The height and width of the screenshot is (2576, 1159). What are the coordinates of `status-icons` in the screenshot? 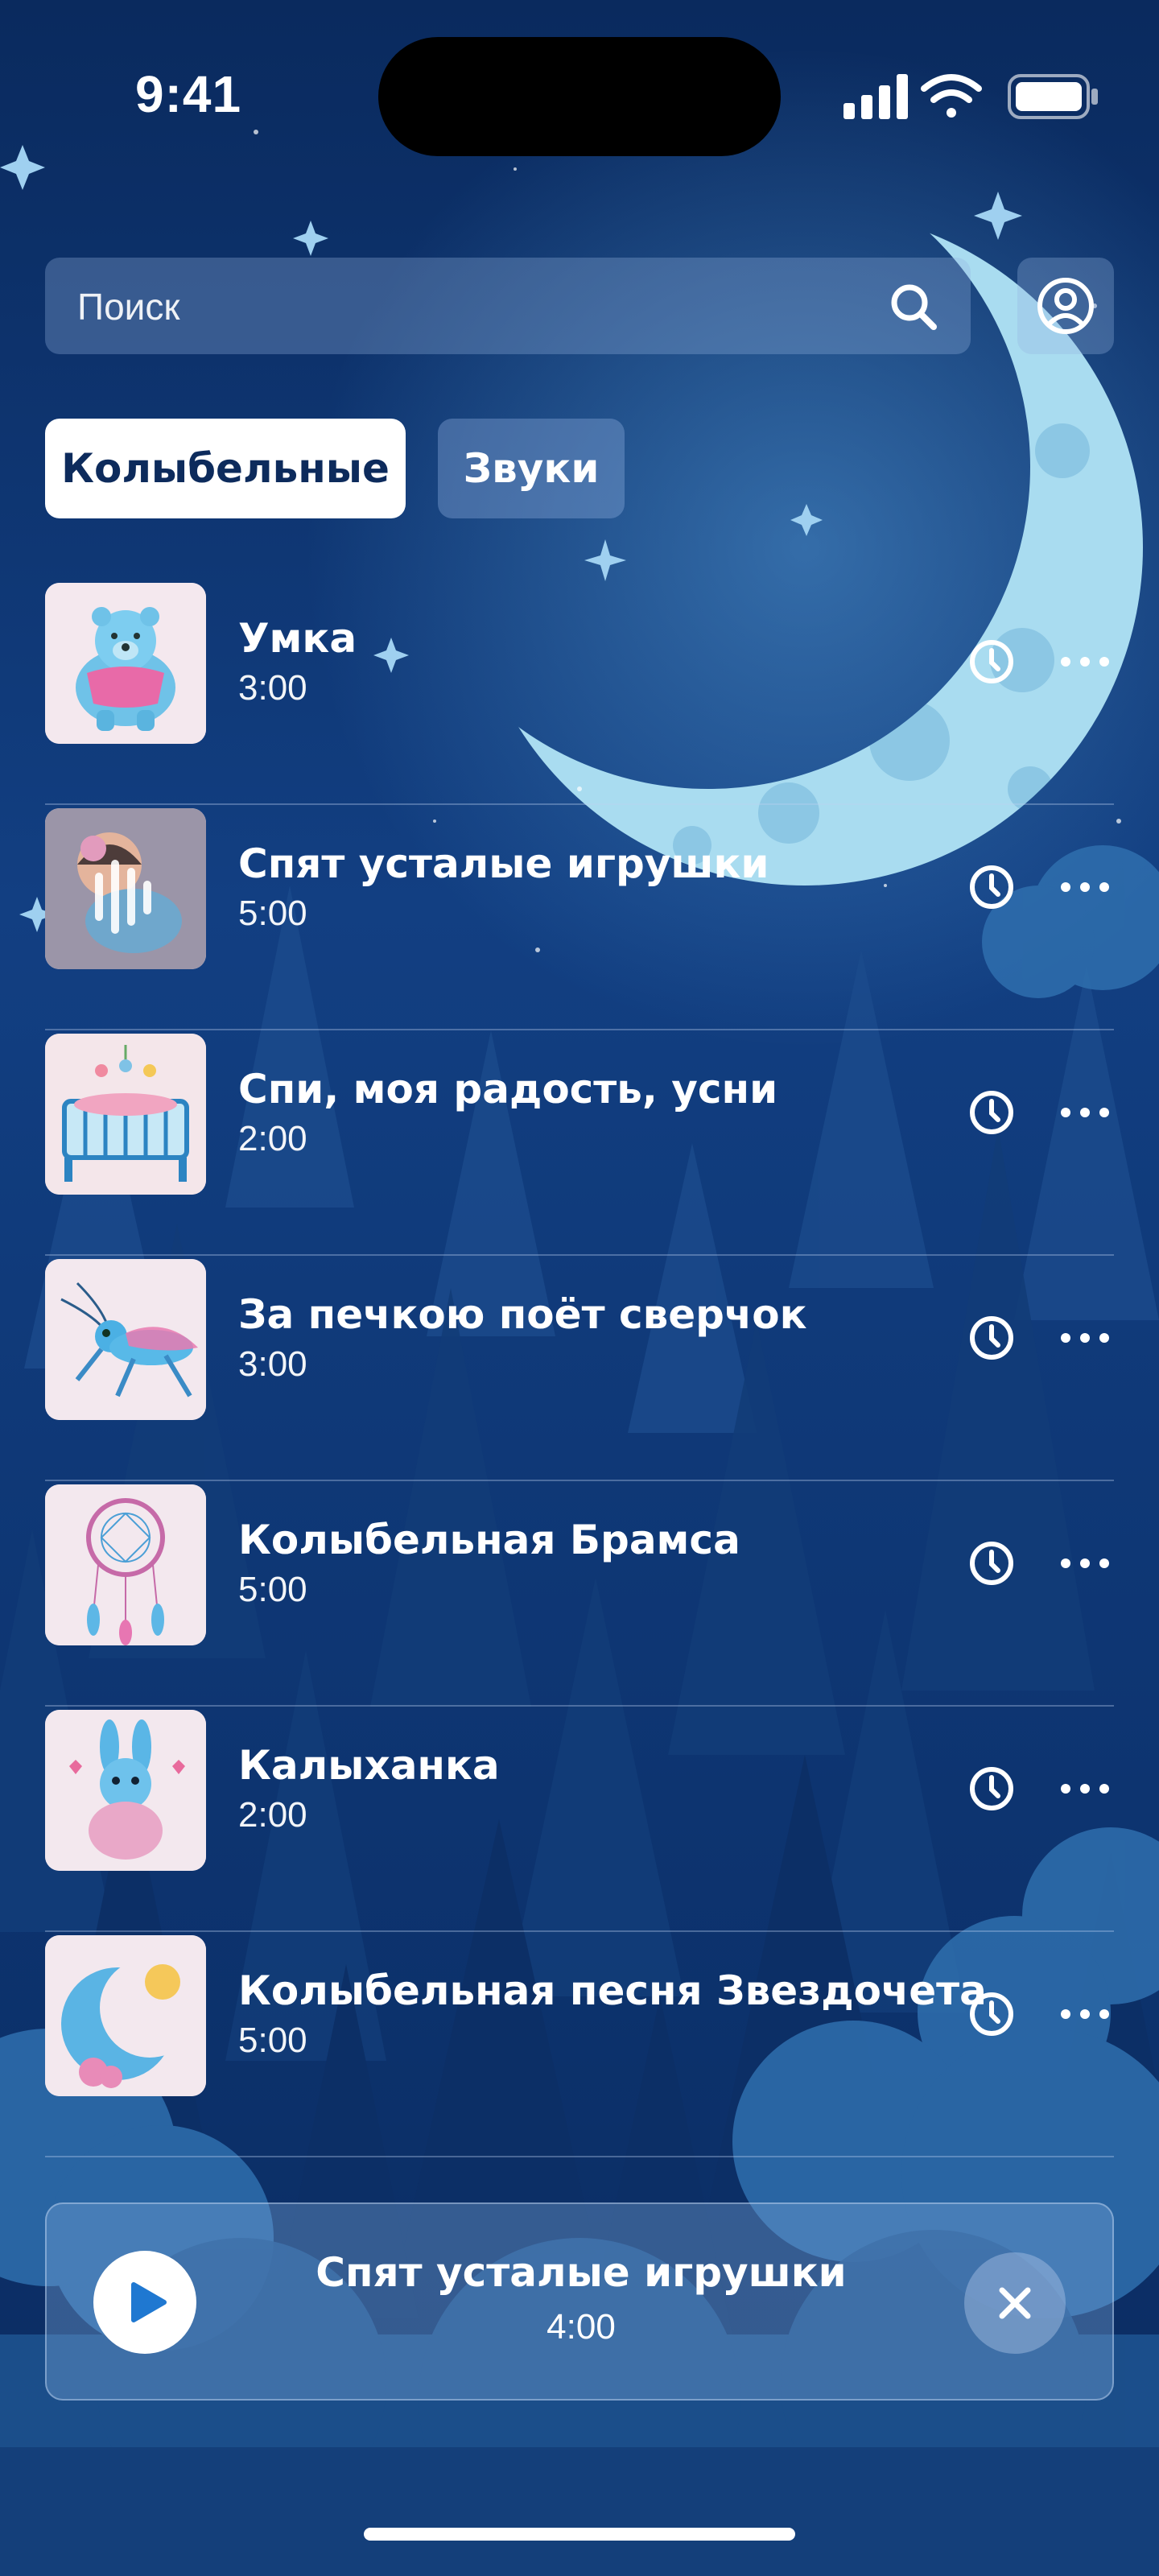 It's located at (970, 96).